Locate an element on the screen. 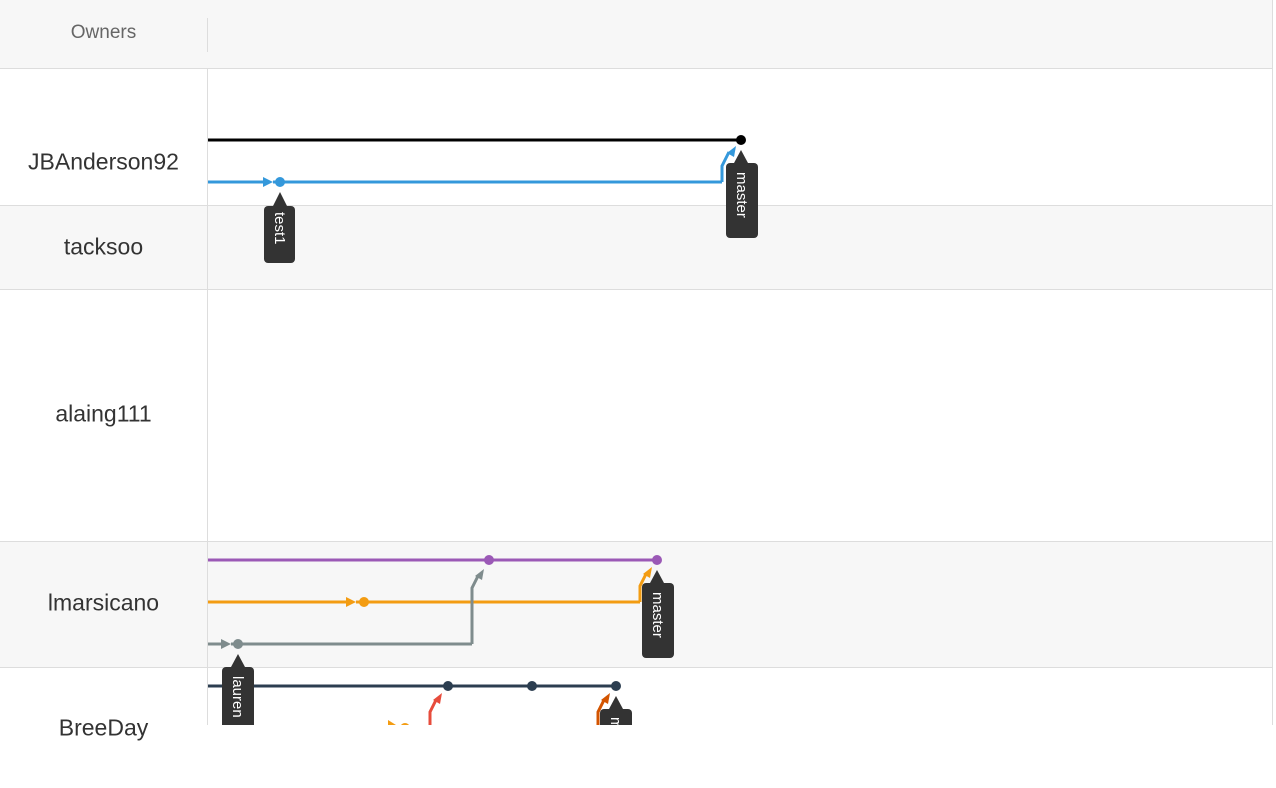  branch-tag-label: lauren is located at coordinates (237, 697).